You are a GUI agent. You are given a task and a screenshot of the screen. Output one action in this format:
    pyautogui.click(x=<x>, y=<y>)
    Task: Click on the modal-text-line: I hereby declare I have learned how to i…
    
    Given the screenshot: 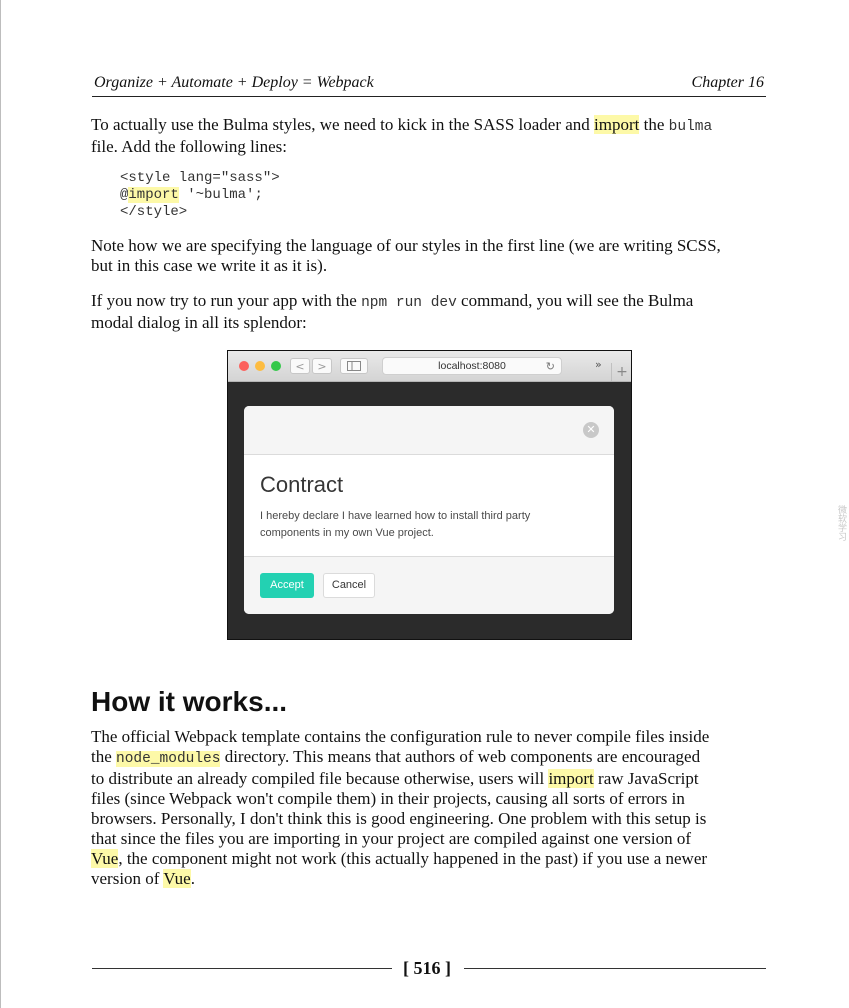 What is the action you would take?
    pyautogui.click(x=395, y=516)
    